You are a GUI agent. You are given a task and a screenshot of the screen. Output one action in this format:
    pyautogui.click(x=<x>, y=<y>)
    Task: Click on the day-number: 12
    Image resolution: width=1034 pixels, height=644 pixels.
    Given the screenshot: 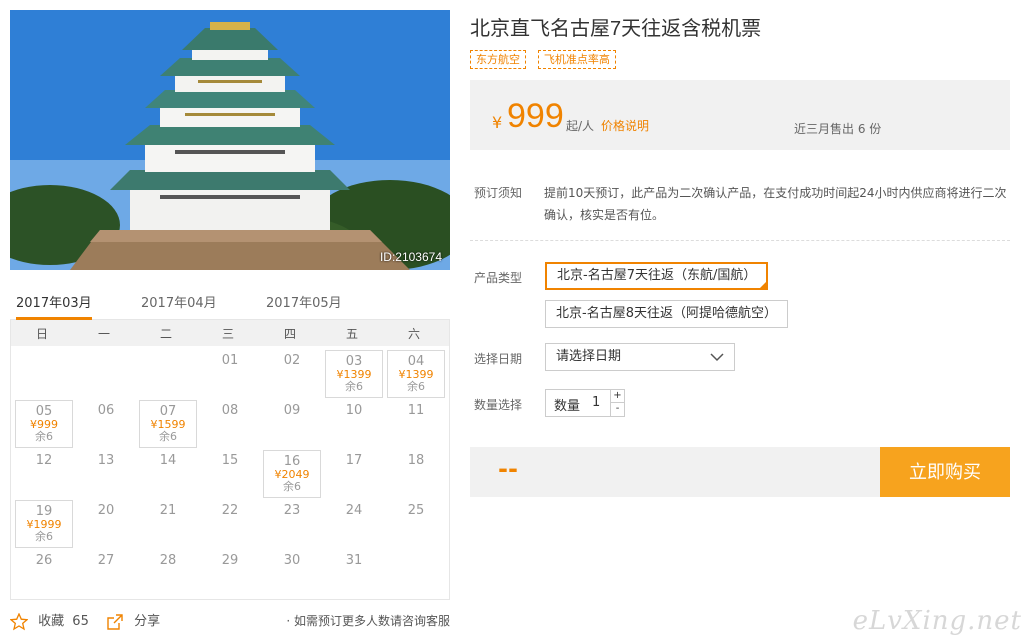 What is the action you would take?
    pyautogui.click(x=44, y=460)
    